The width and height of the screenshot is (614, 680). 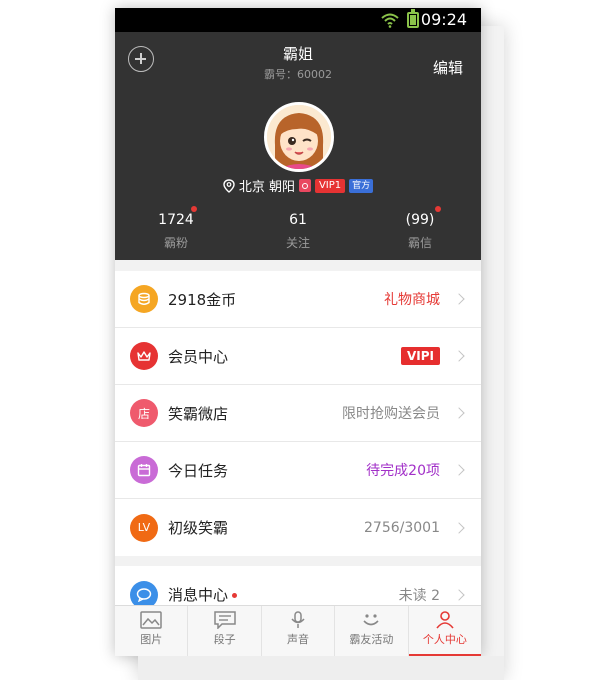 I want to click on menu-item-shop: 店 笑霸微店 限时抢购送会员, so click(x=298, y=413).